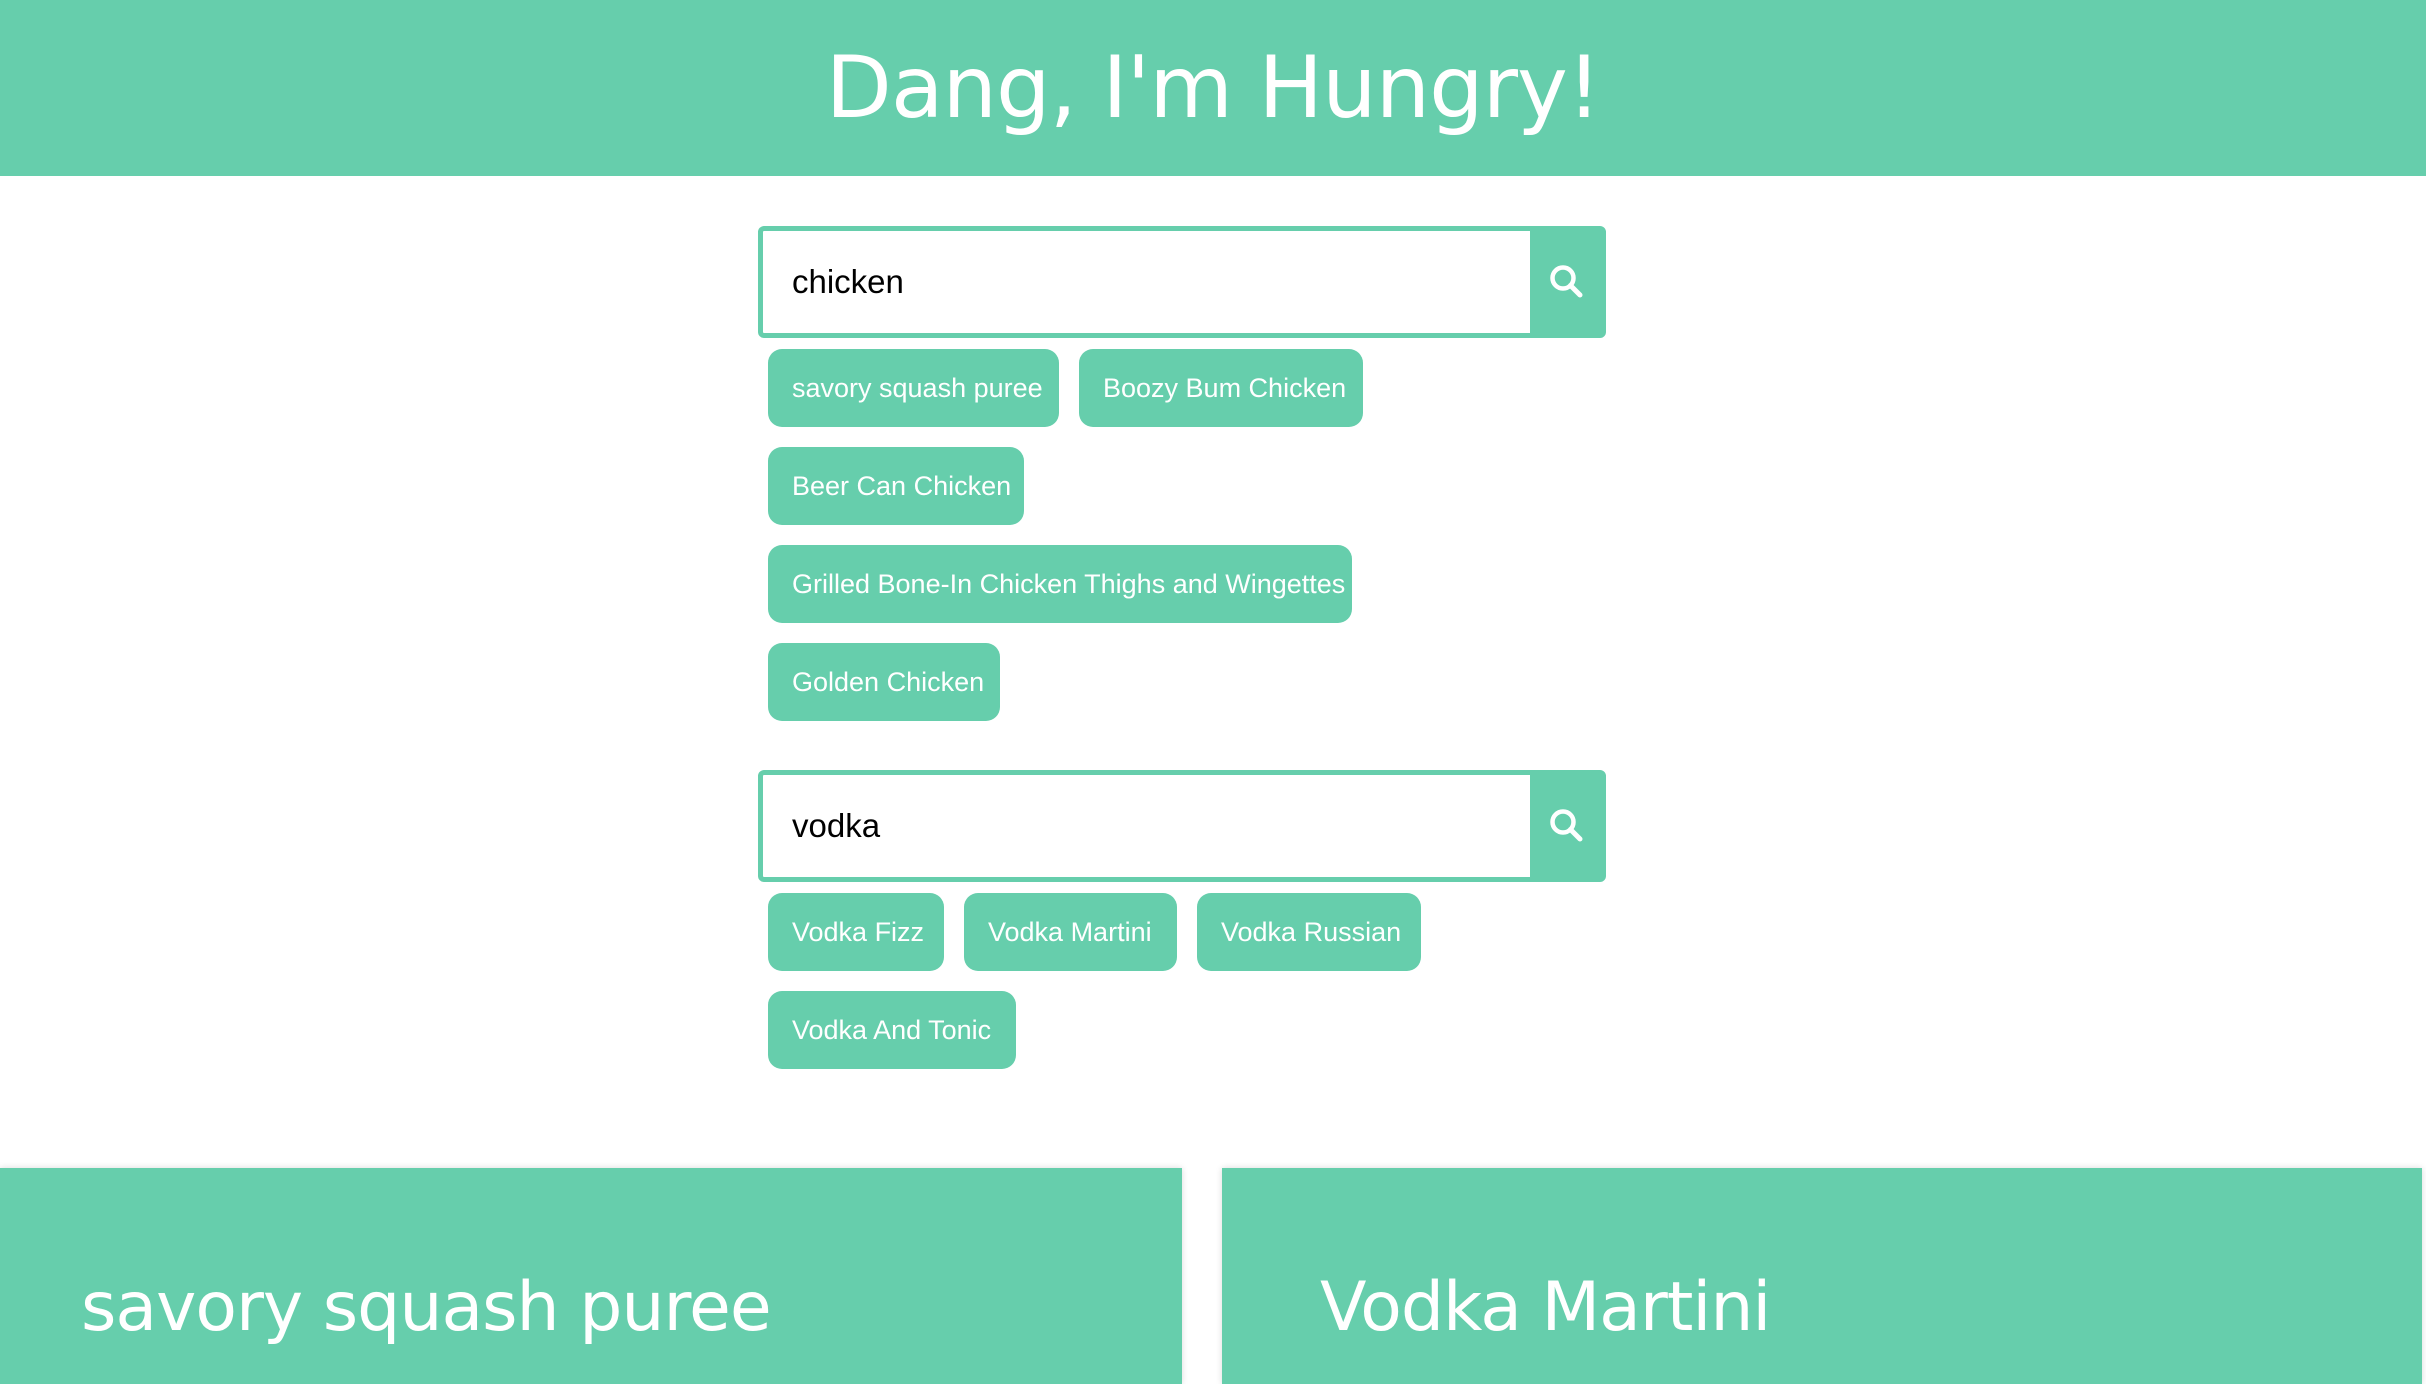  I want to click on drink-card-title: Vodka Martini, so click(1545, 1307).